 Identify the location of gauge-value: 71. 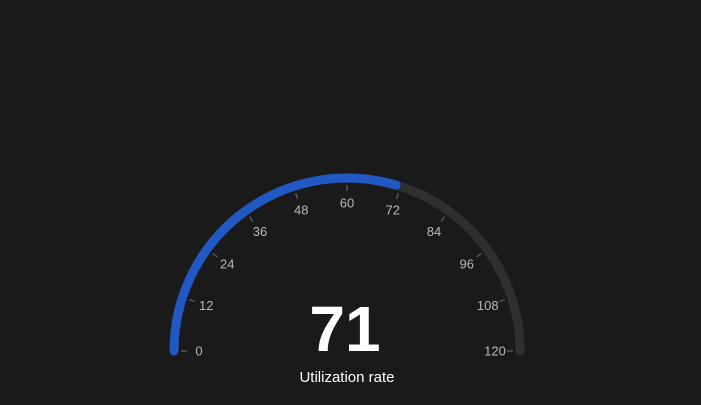
(344, 329).